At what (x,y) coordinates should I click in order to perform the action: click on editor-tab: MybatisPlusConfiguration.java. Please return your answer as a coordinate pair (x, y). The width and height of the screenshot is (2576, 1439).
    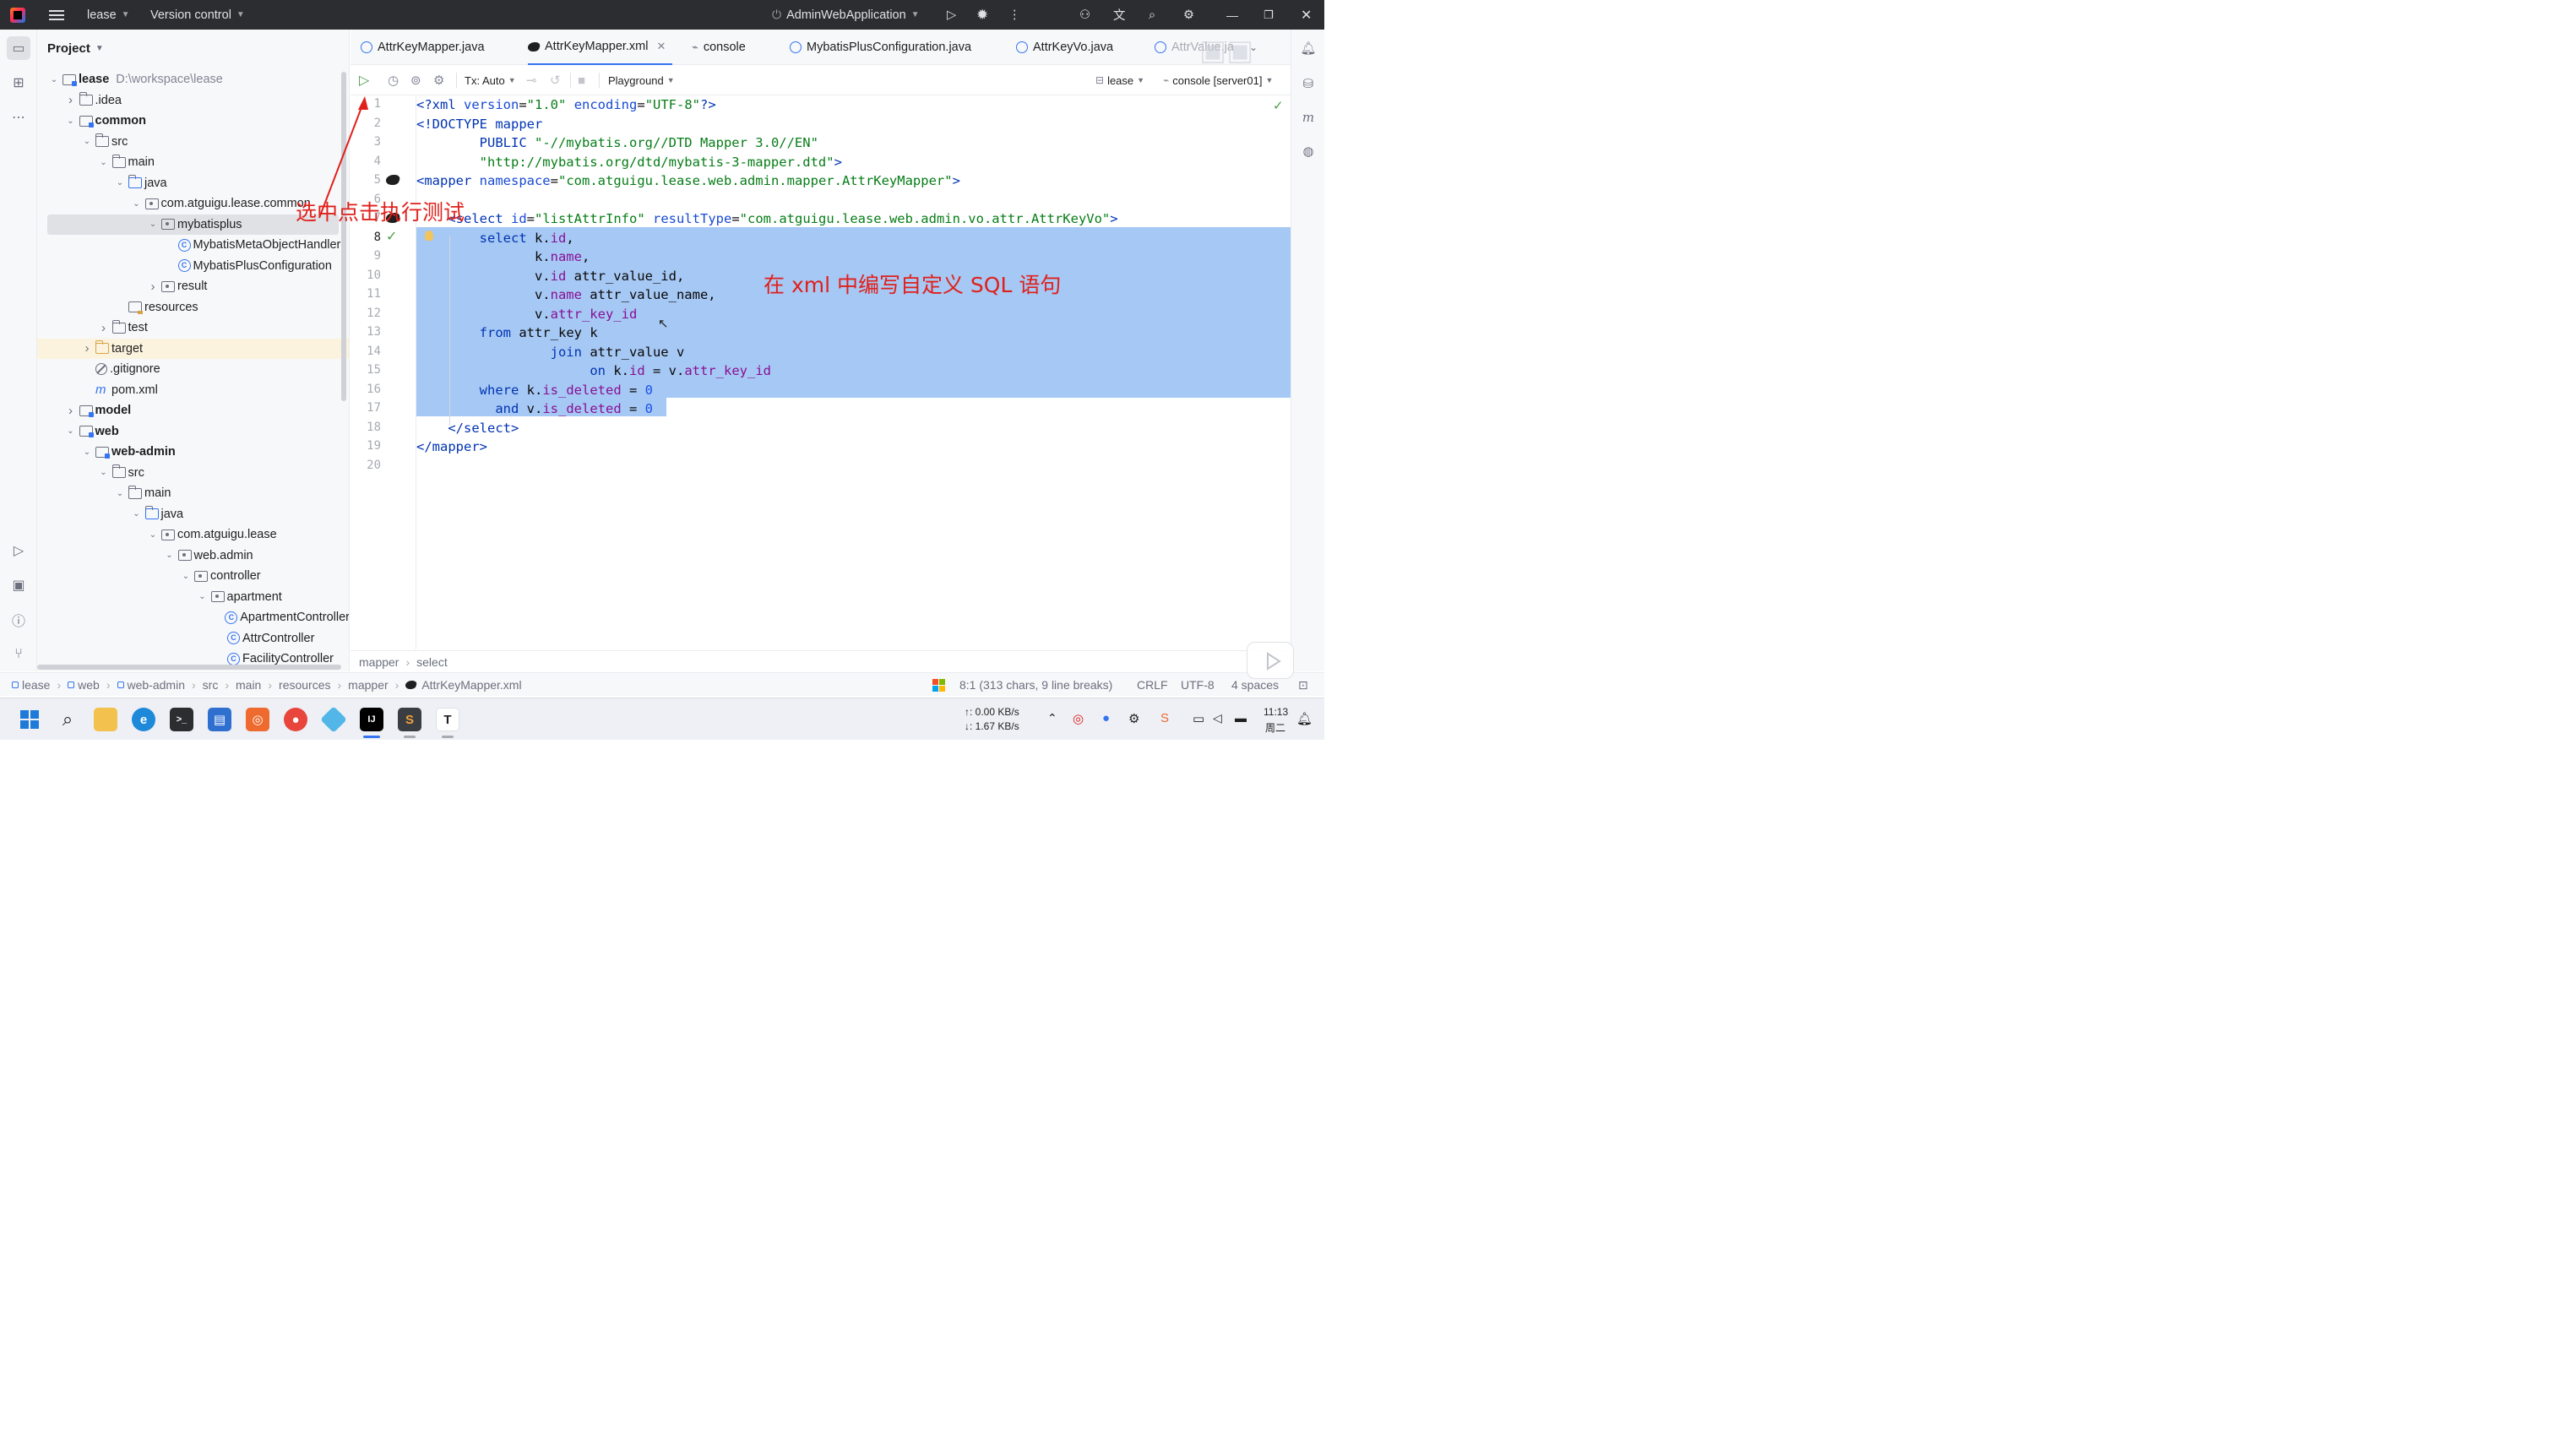
    Looking at the image, I should click on (880, 47).